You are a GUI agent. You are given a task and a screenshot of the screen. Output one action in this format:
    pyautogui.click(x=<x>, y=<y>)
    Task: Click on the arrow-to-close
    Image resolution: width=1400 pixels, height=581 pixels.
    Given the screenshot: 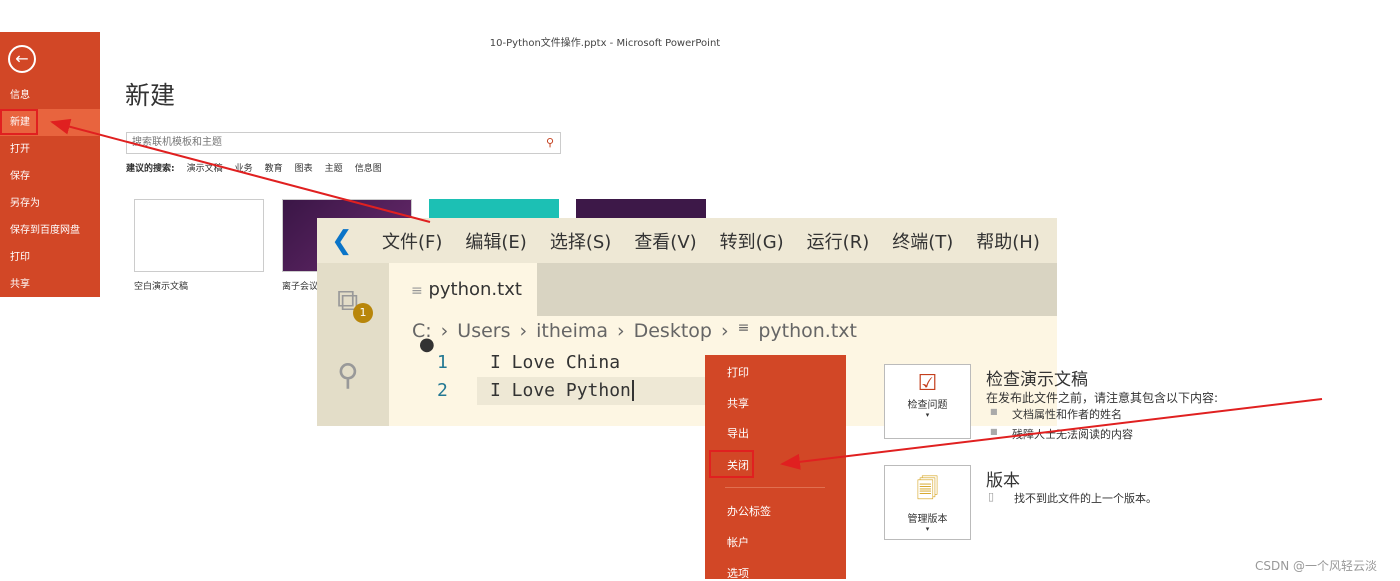 What is the action you would take?
    pyautogui.click(x=1051, y=434)
    